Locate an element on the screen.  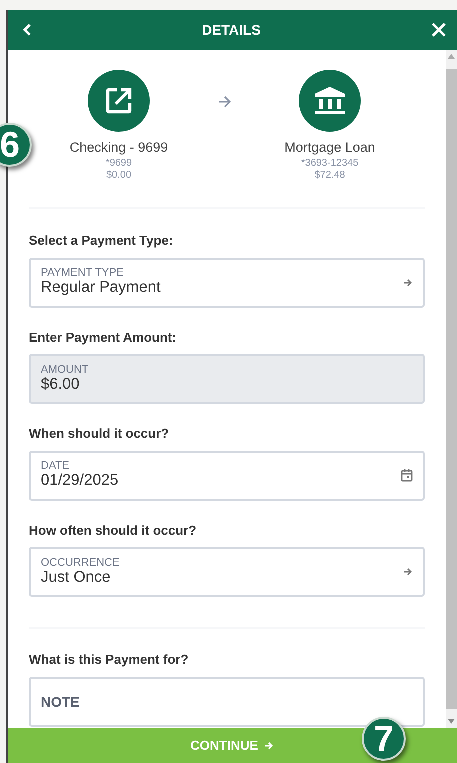
field-value: 01/29/2025 is located at coordinates (80, 481).